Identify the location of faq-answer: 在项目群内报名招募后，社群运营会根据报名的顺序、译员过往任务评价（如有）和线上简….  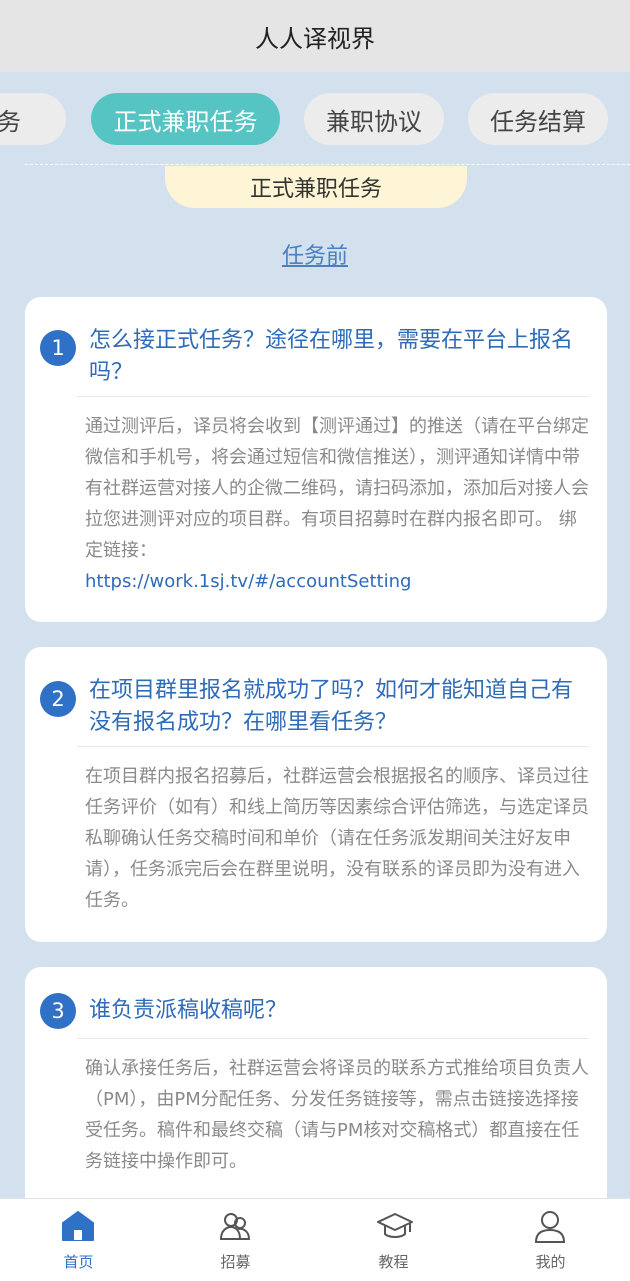
(337, 838).